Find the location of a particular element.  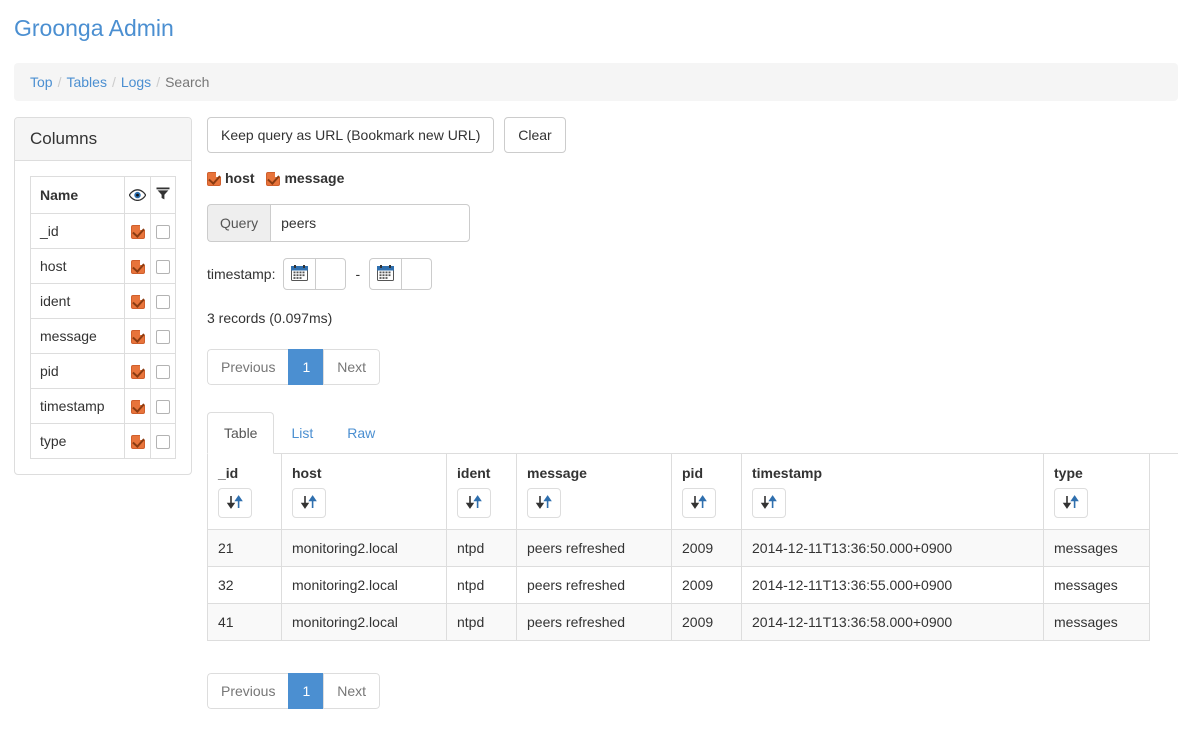

cell-pid: 2009 is located at coordinates (706, 548).